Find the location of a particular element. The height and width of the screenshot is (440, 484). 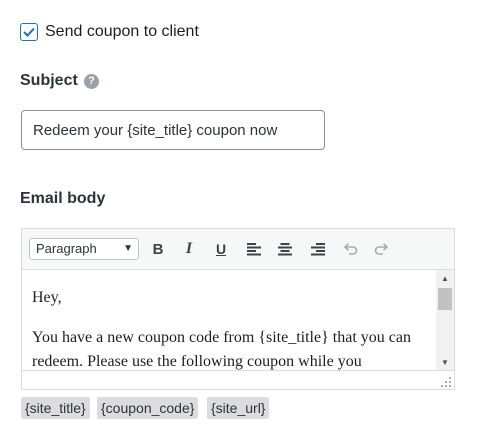

undo-icon is located at coordinates (350, 249).